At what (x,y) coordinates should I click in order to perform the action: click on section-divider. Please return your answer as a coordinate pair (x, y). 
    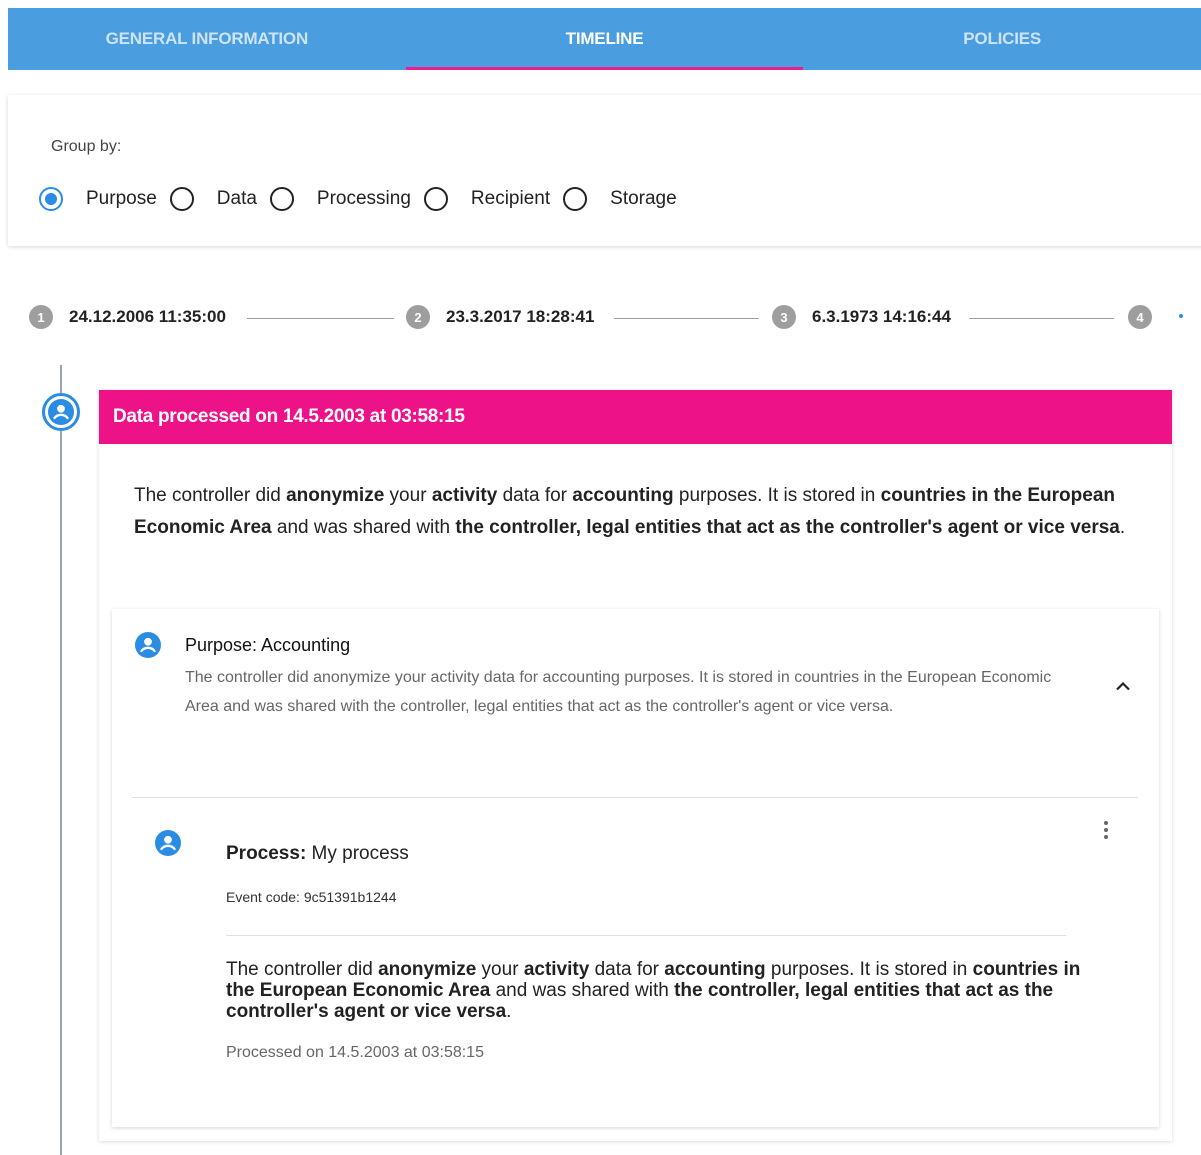
    Looking at the image, I should click on (635, 797).